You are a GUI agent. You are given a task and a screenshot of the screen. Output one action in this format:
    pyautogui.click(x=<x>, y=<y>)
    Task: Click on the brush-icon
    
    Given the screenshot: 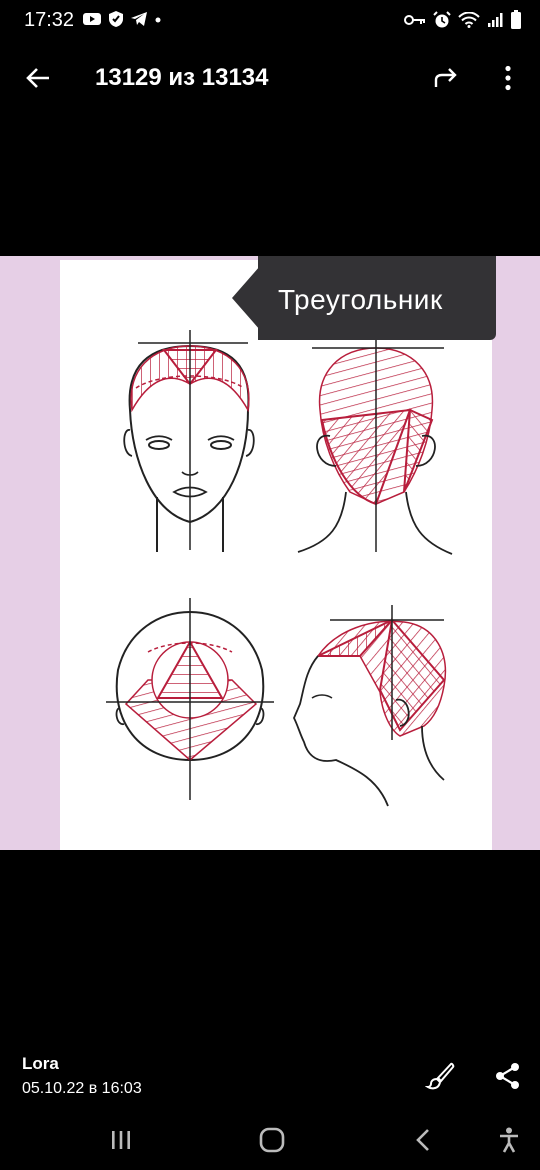 What is the action you would take?
    pyautogui.click(x=440, y=1076)
    